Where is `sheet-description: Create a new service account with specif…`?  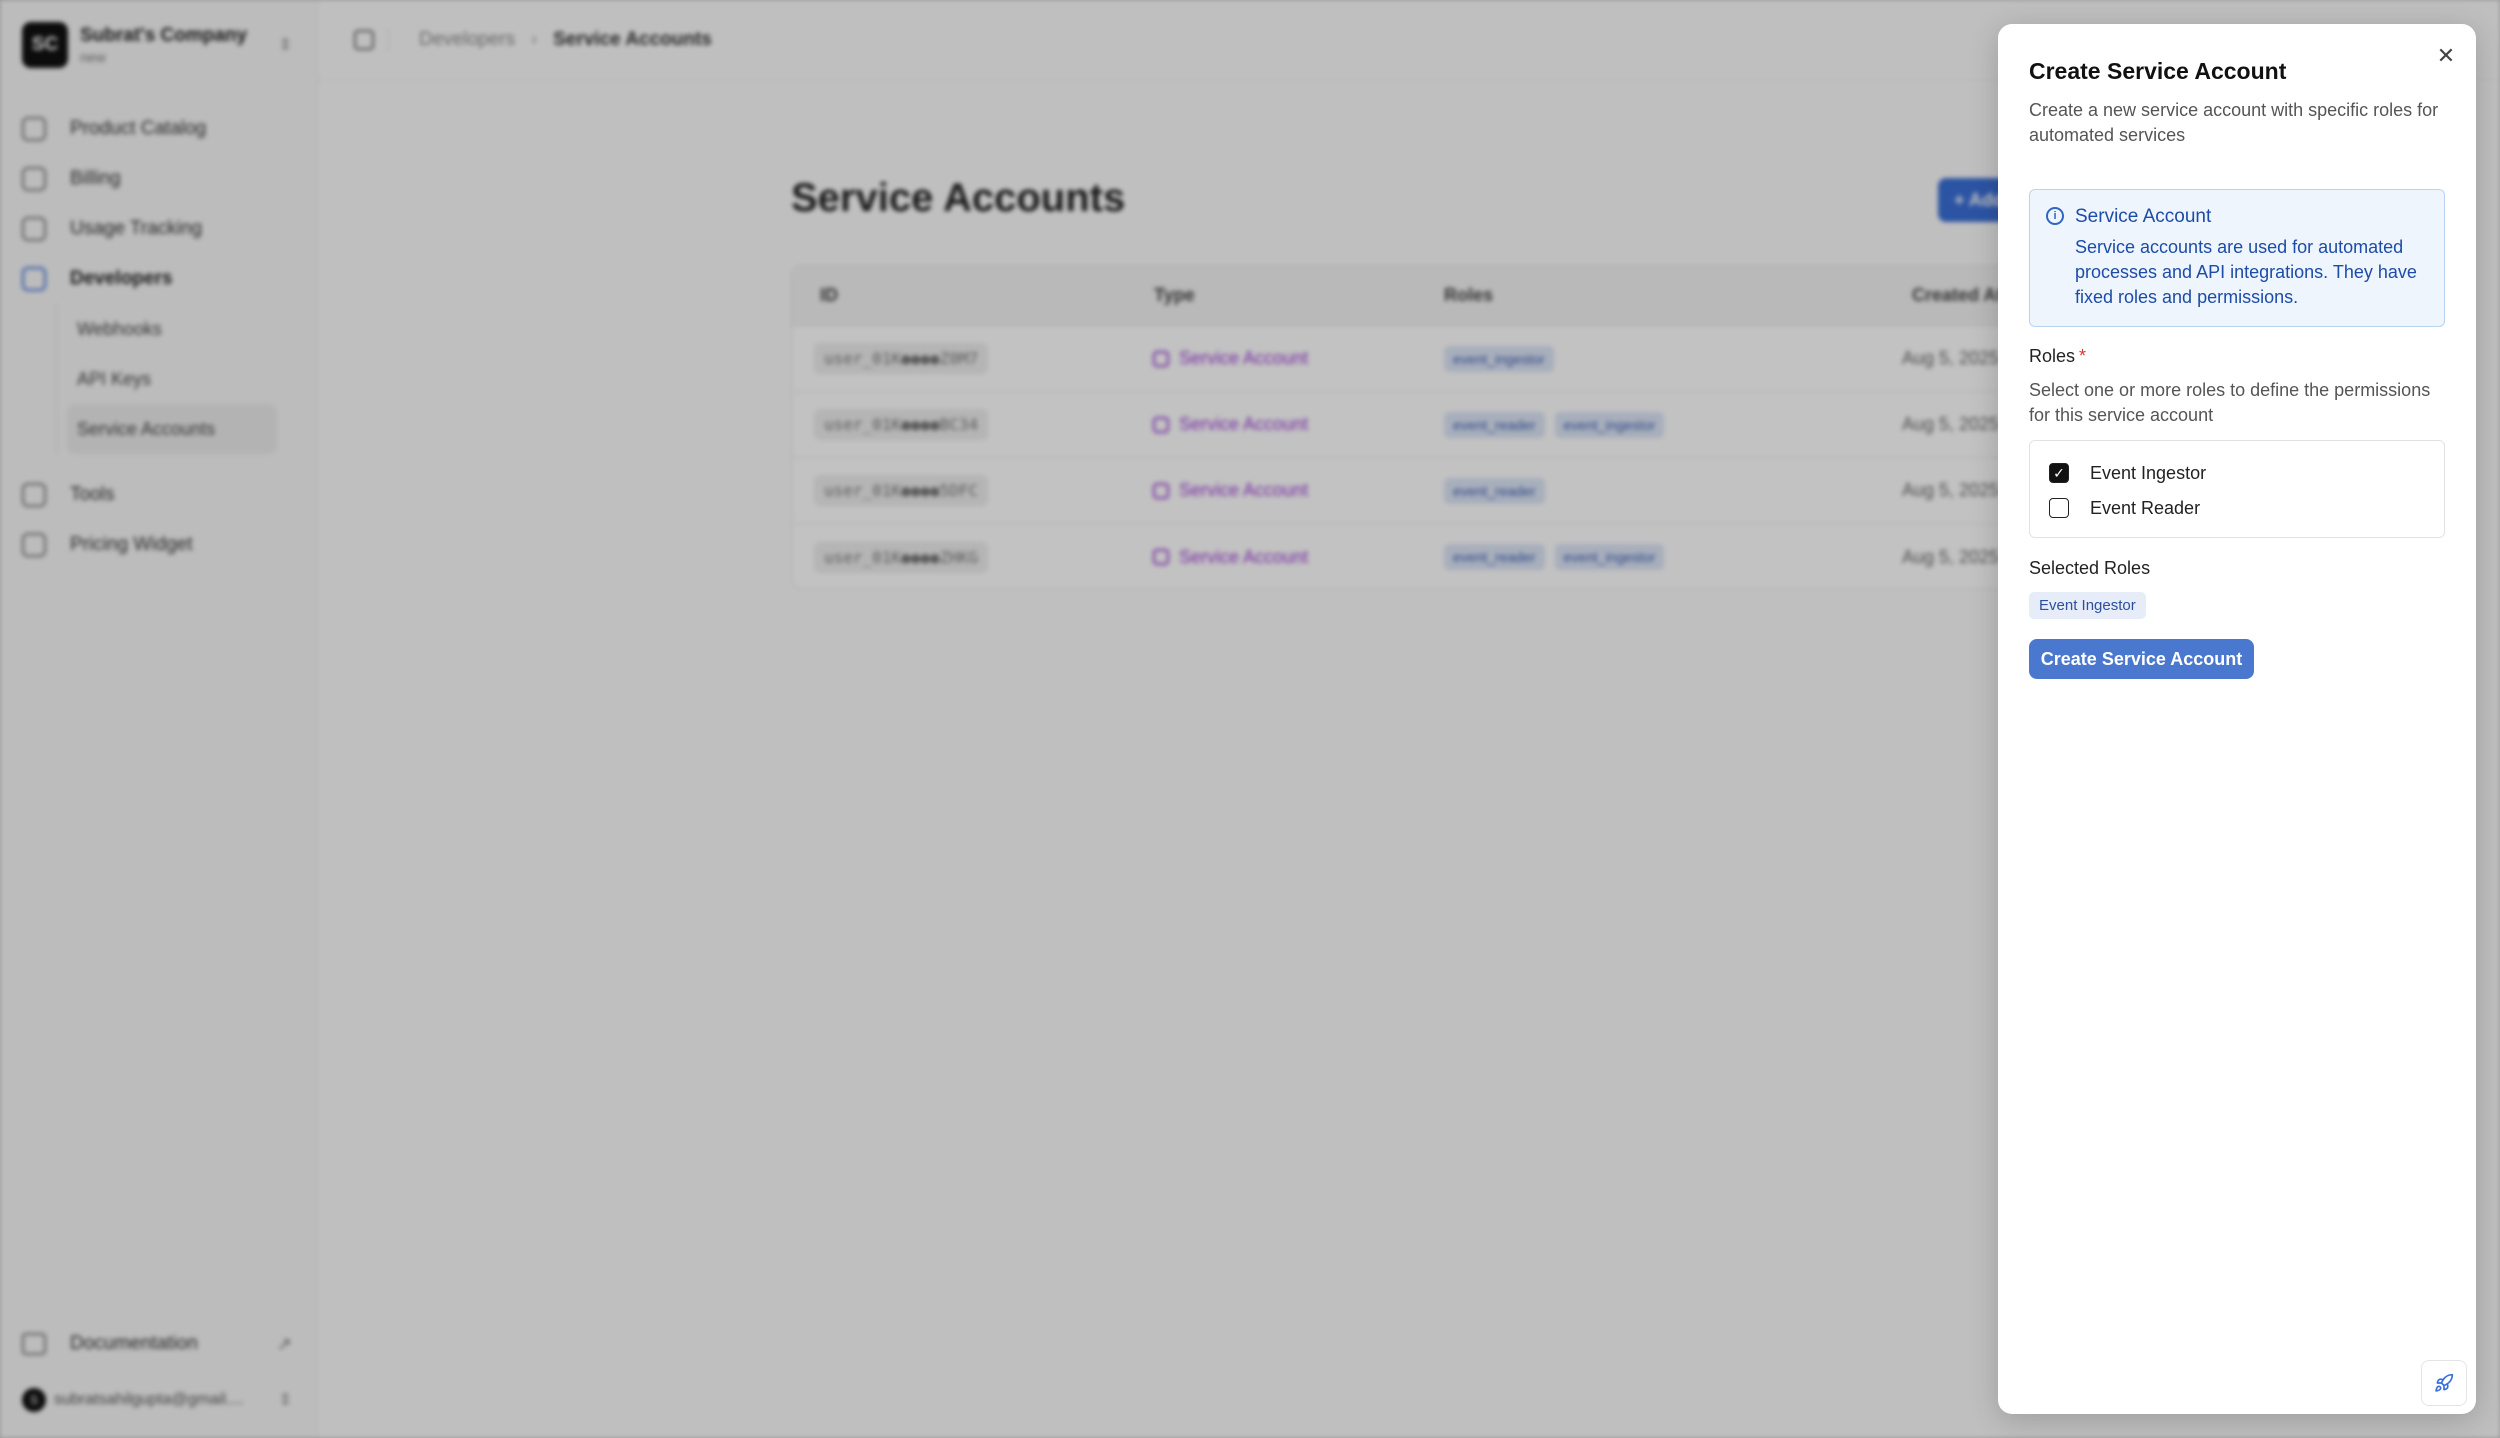 sheet-description: Create a new service account with specif… is located at coordinates (2234, 122).